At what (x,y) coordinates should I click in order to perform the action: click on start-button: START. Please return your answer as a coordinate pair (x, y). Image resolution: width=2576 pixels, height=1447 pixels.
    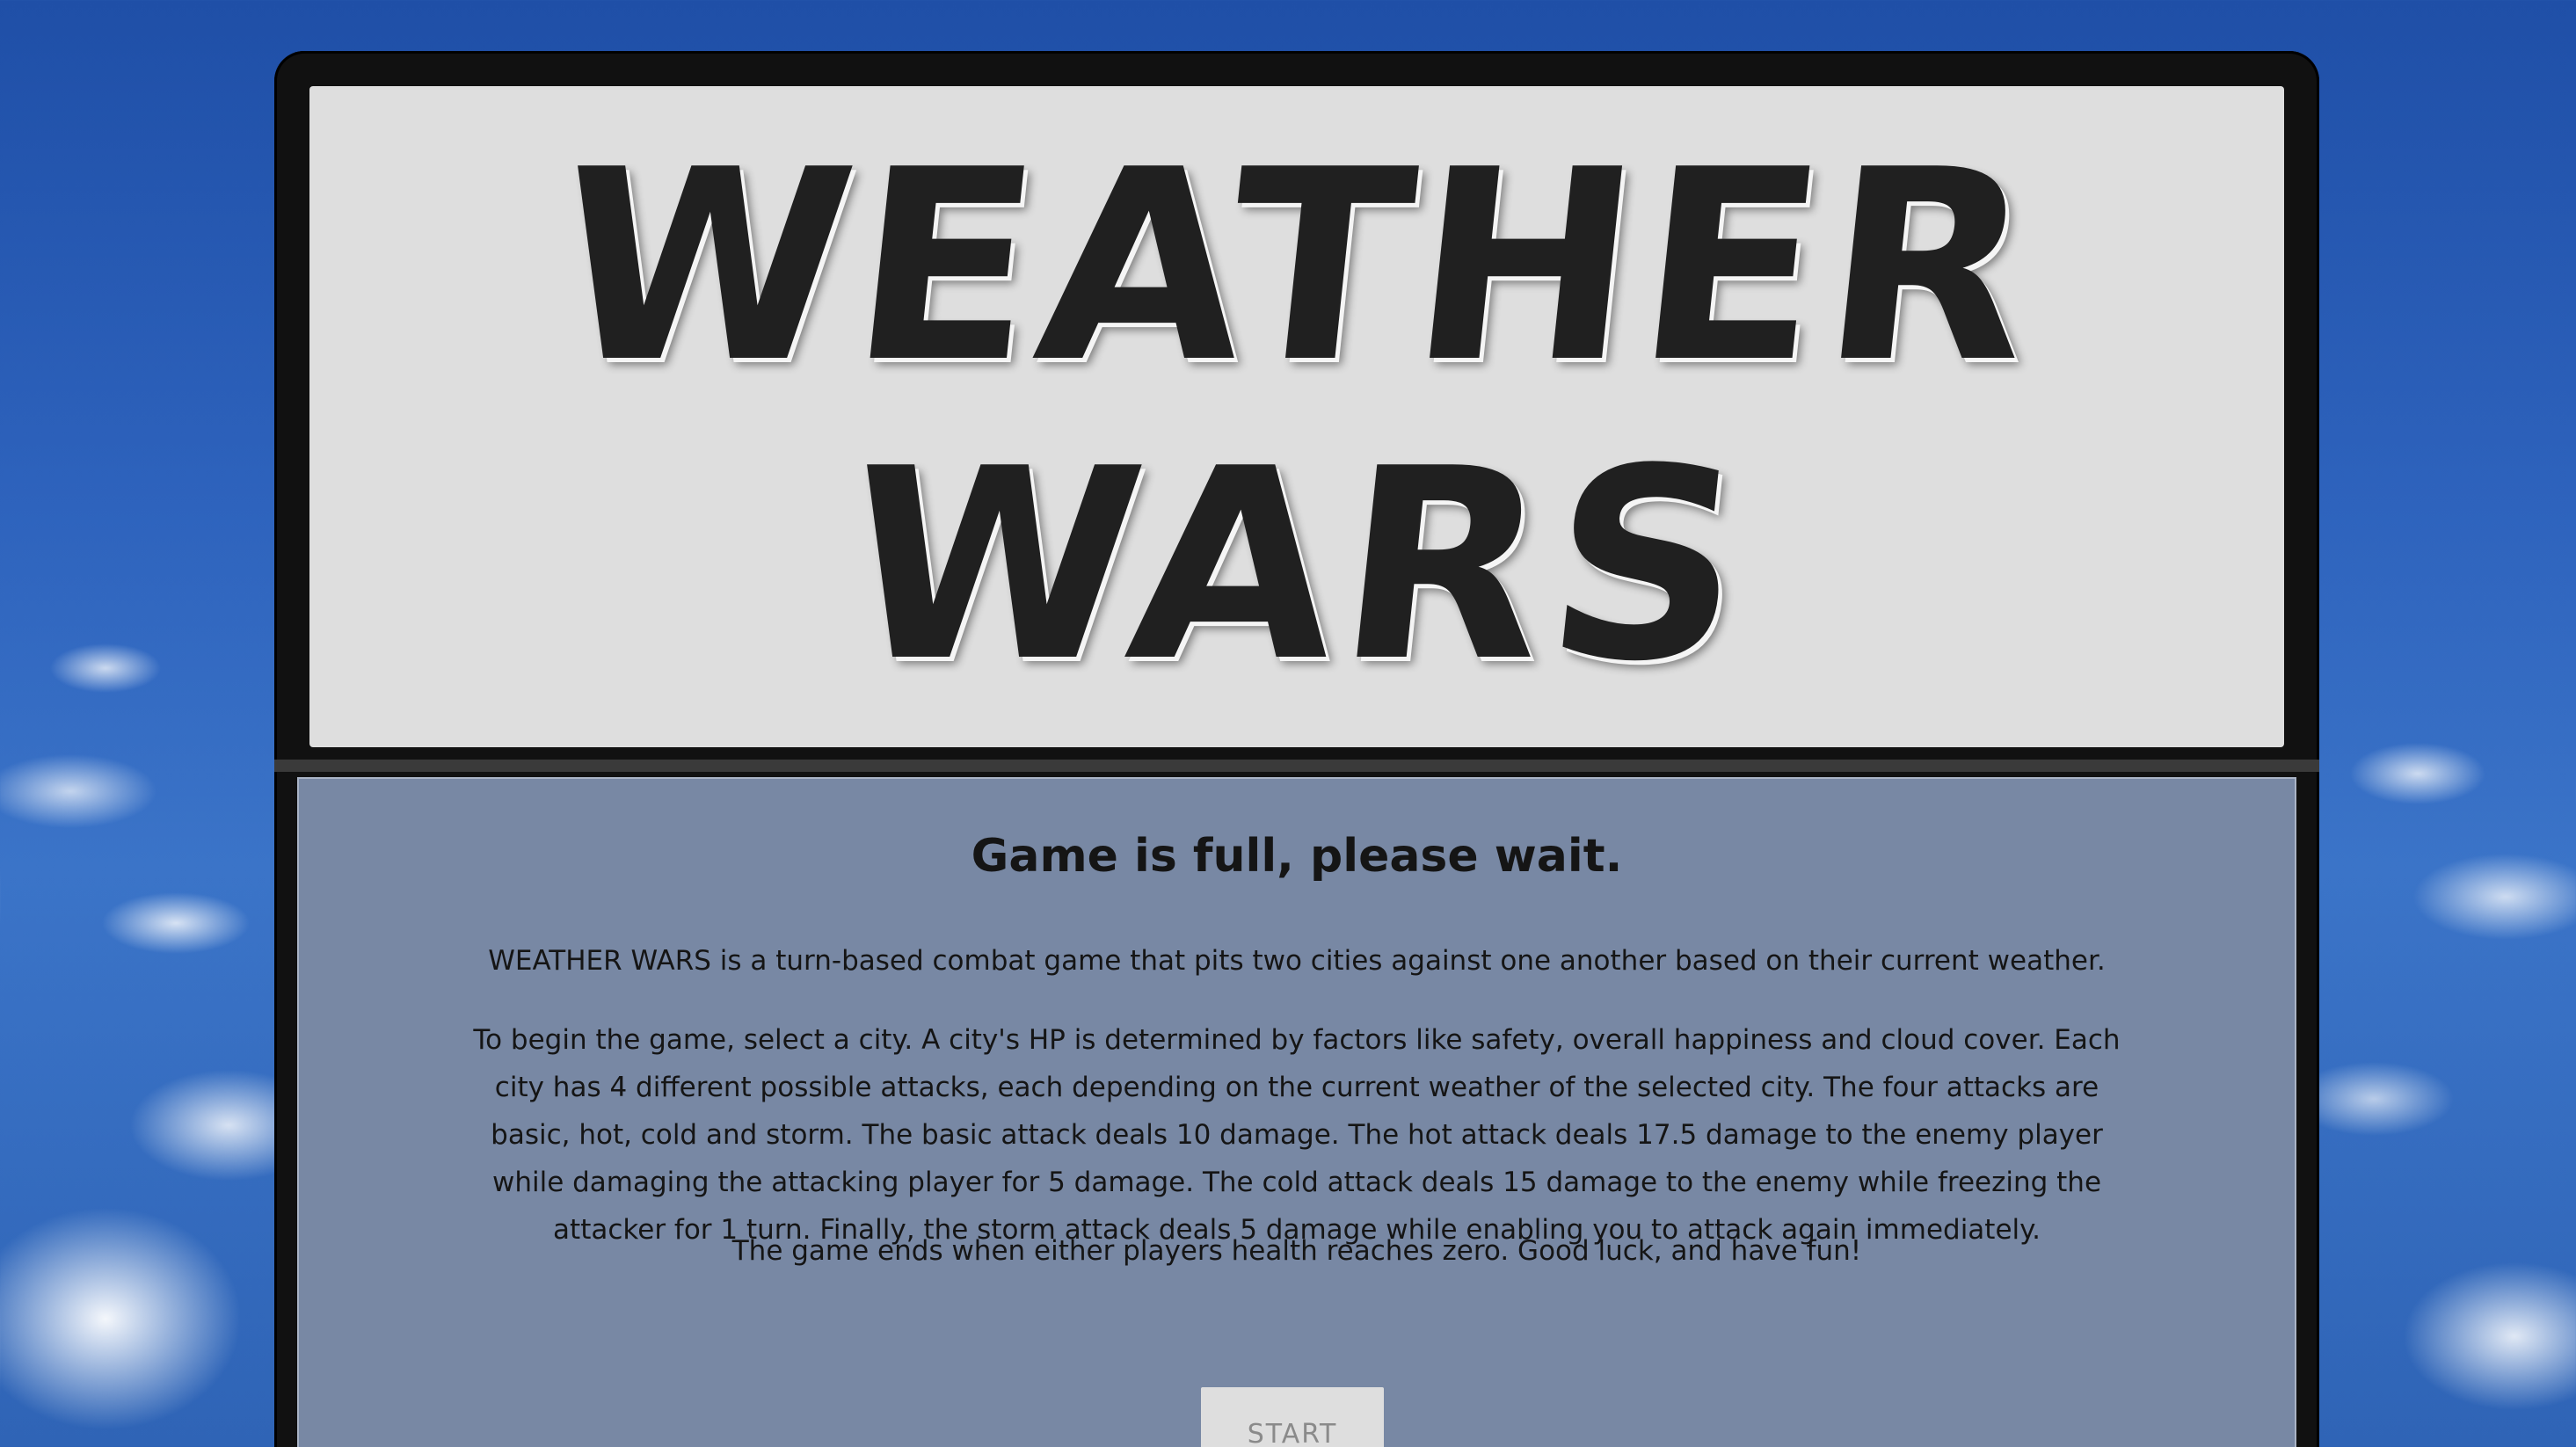
    Looking at the image, I should click on (1292, 1417).